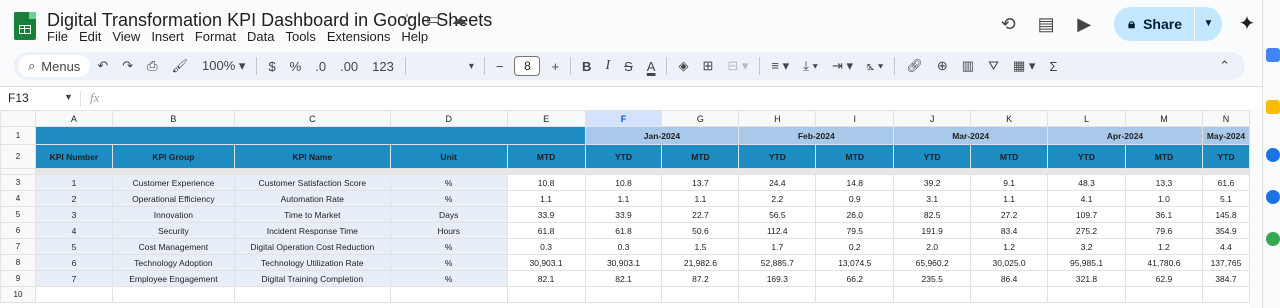  I want to click on value-cell: 3.1, so click(932, 198).